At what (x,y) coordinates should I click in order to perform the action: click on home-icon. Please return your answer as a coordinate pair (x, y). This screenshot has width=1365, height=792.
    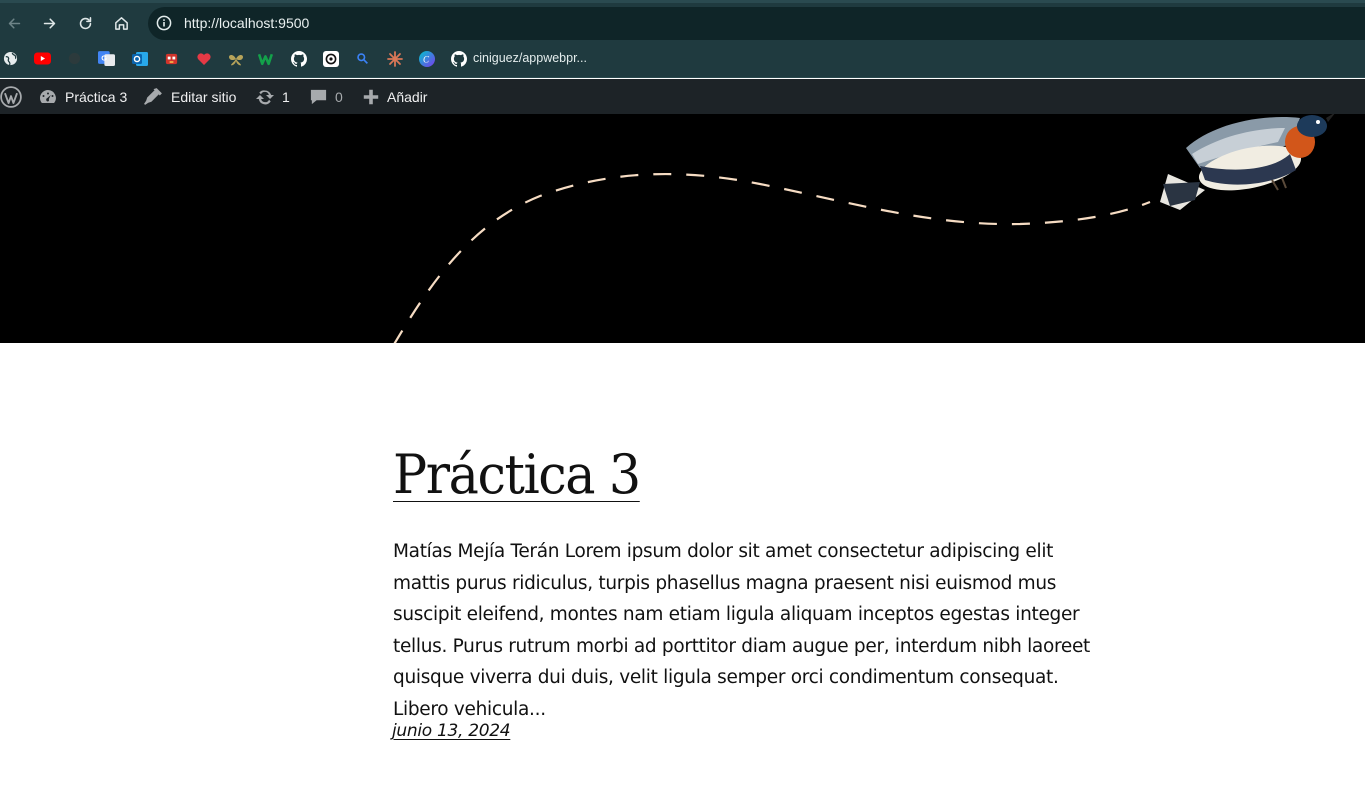
    Looking at the image, I should click on (121, 23).